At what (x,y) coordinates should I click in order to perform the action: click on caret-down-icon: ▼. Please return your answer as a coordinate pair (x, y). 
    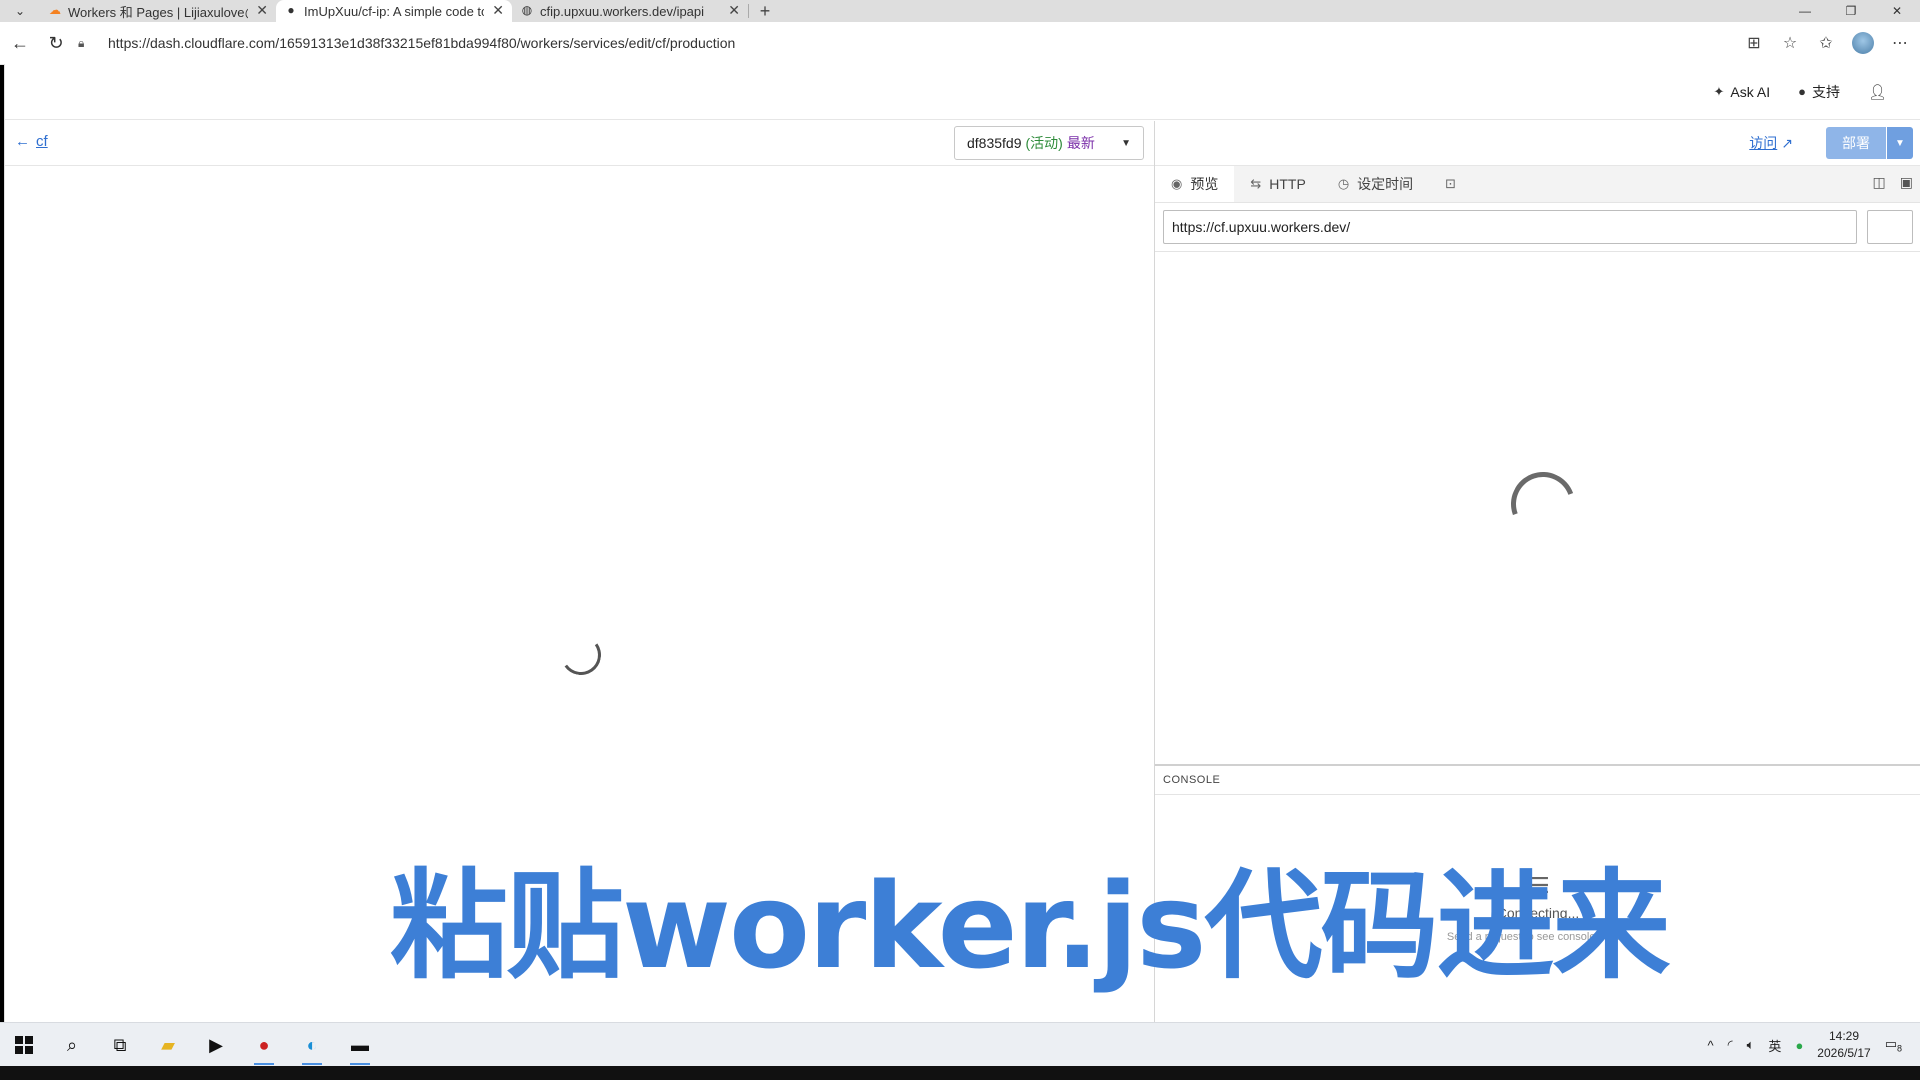
    Looking at the image, I should click on (1126, 143).